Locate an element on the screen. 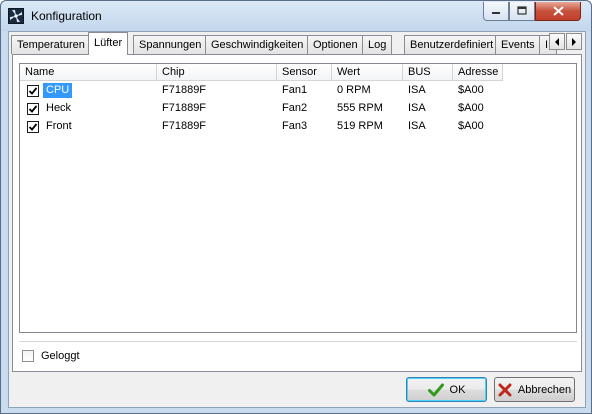 This screenshot has height=414, width=592. cross-icon is located at coordinates (505, 389).